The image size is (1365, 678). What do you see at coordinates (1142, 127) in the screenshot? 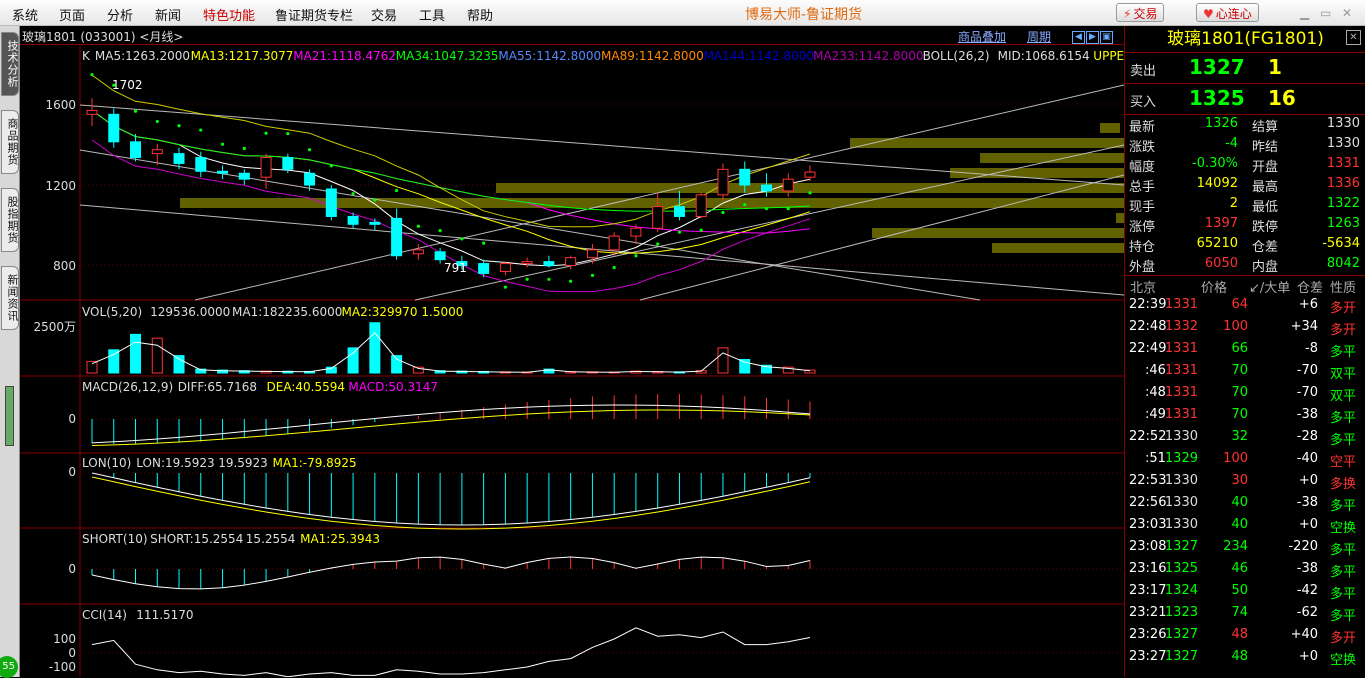
I see `stat-label: 最新` at bounding box center [1142, 127].